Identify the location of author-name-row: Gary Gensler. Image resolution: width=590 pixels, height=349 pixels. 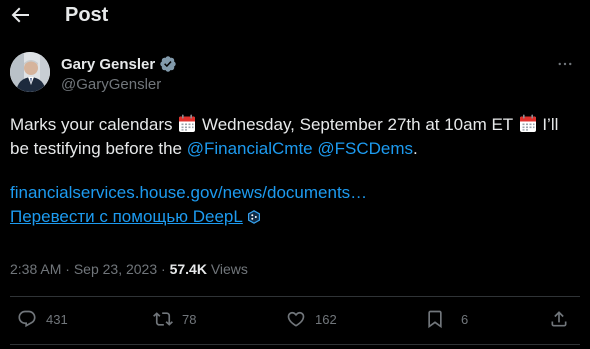
(119, 64).